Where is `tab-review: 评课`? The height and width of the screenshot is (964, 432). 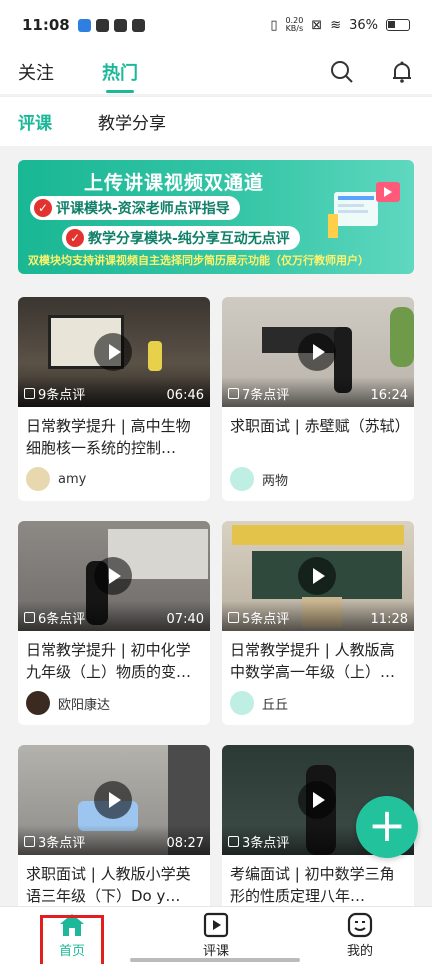
tab-review: 评课 is located at coordinates (35, 121).